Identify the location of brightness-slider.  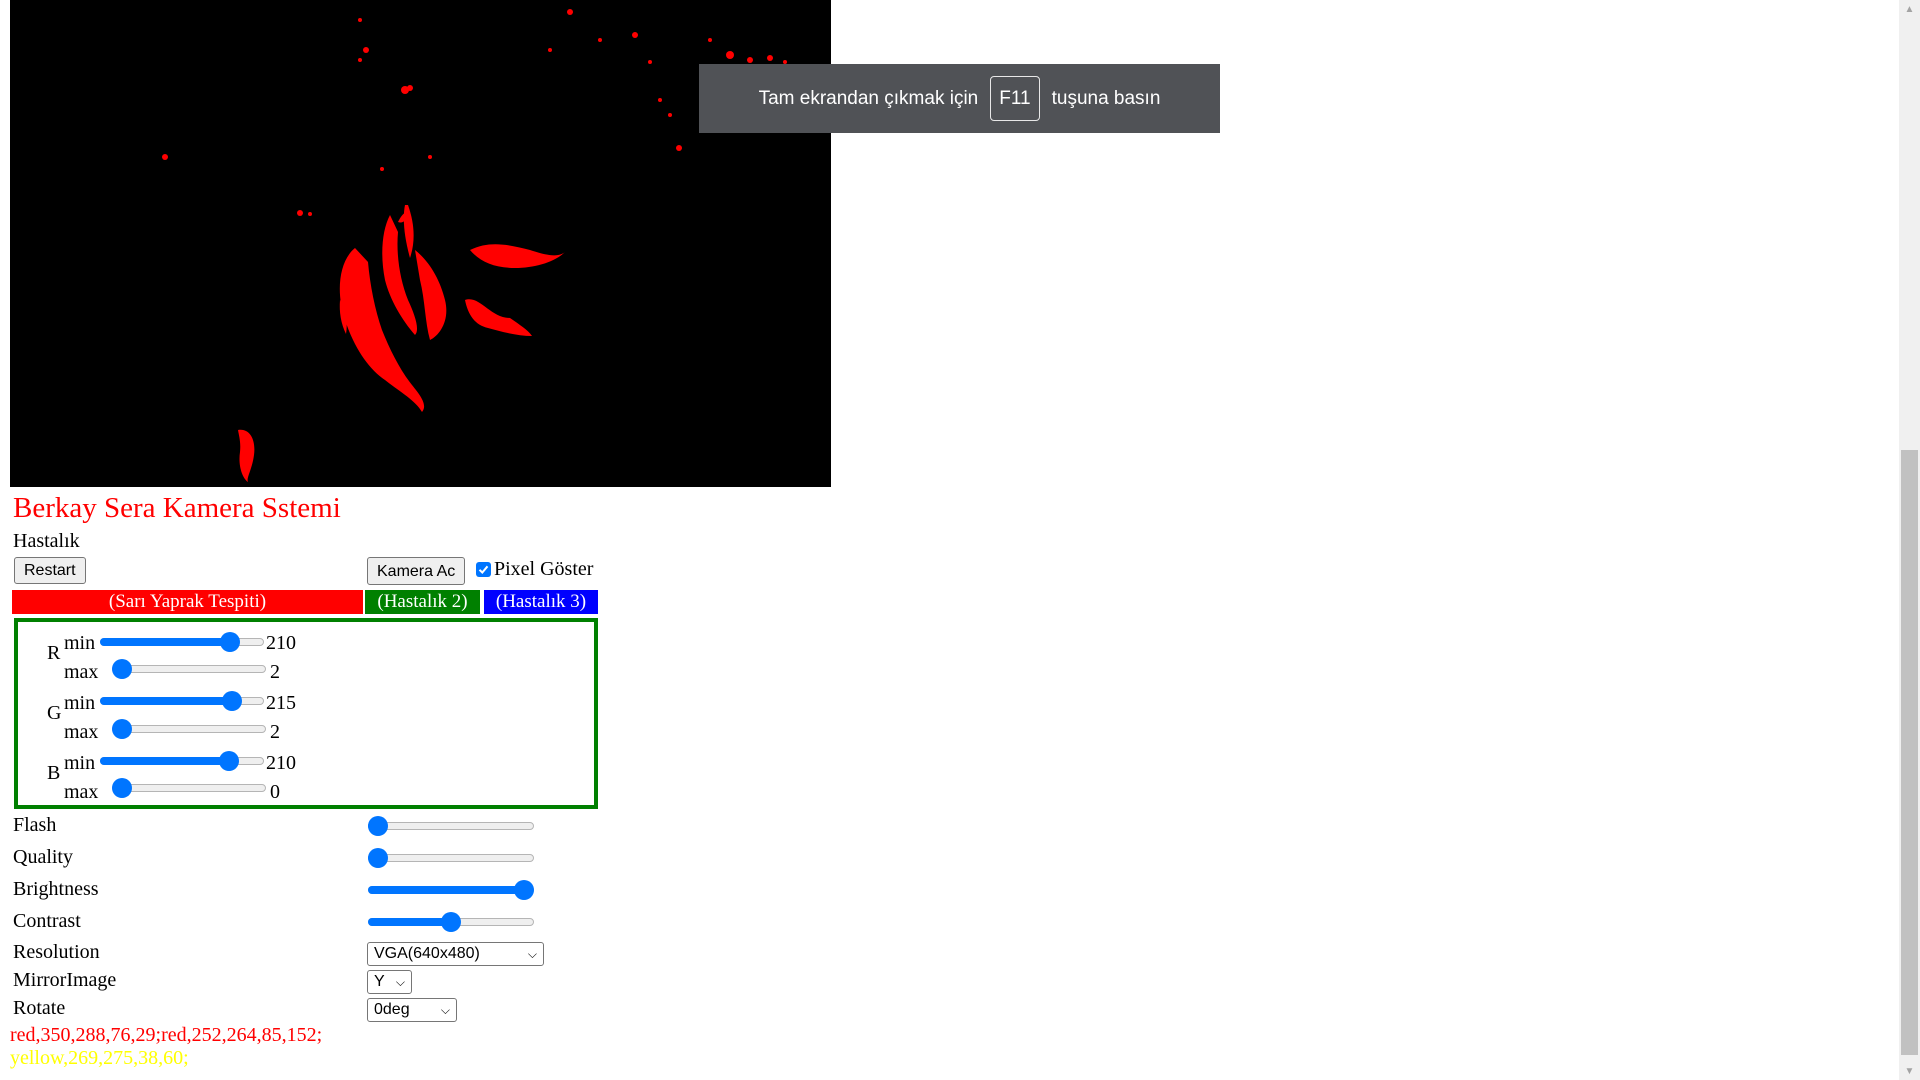
(451, 890).